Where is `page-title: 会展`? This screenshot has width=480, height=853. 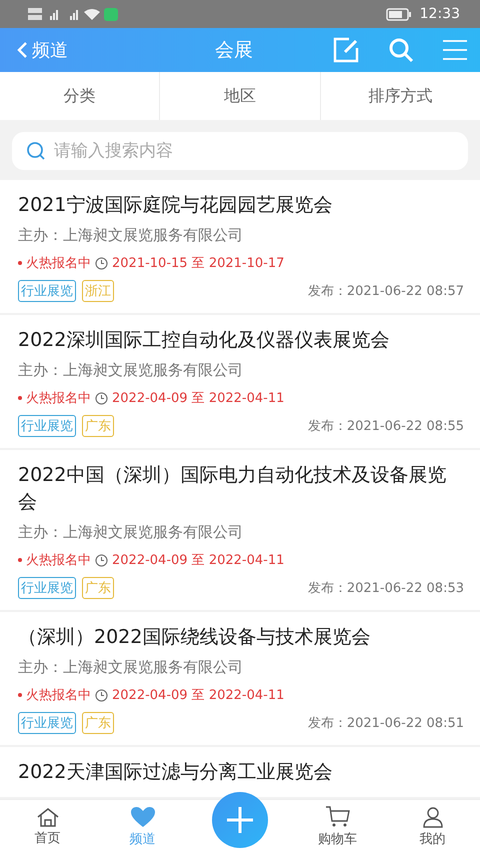 page-title: 会展 is located at coordinates (234, 50).